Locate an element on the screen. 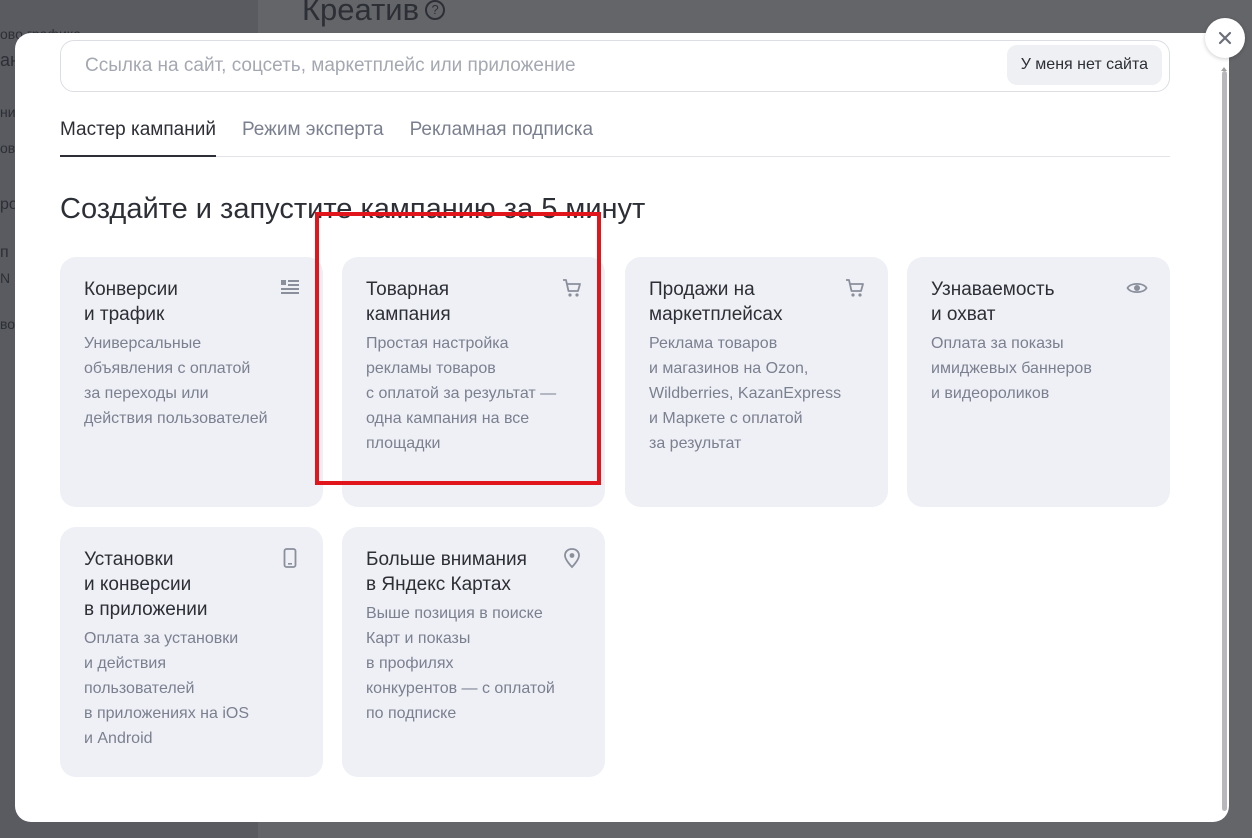 The image size is (1252, 838). card-title: Конверсии и трафик is located at coordinates (131, 302).